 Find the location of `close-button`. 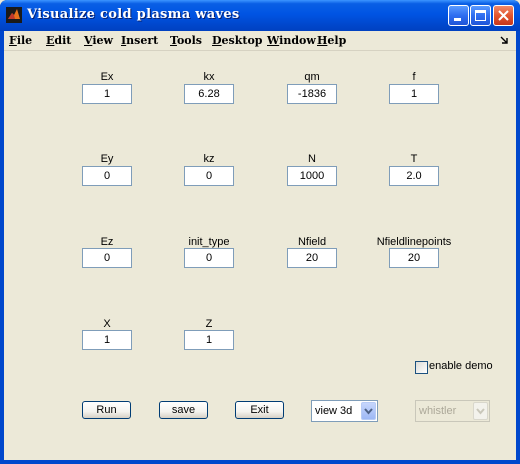

close-button is located at coordinates (503, 15).